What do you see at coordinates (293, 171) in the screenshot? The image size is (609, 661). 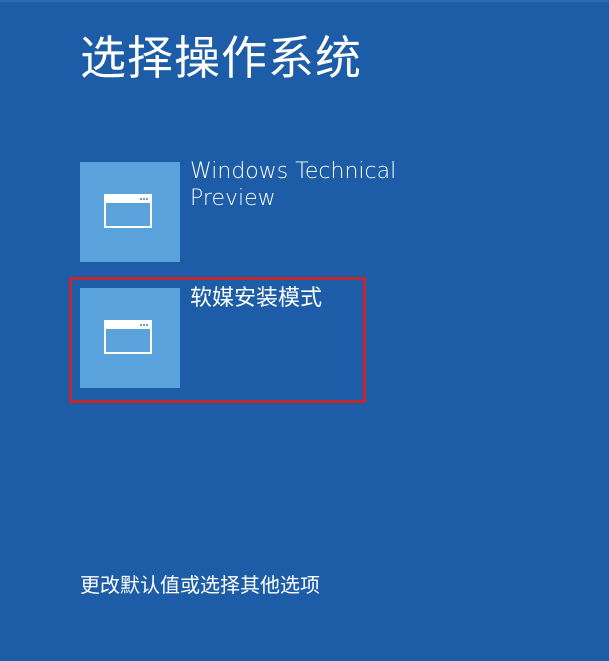 I see `os-label-line-1: Windows Technical` at bounding box center [293, 171].